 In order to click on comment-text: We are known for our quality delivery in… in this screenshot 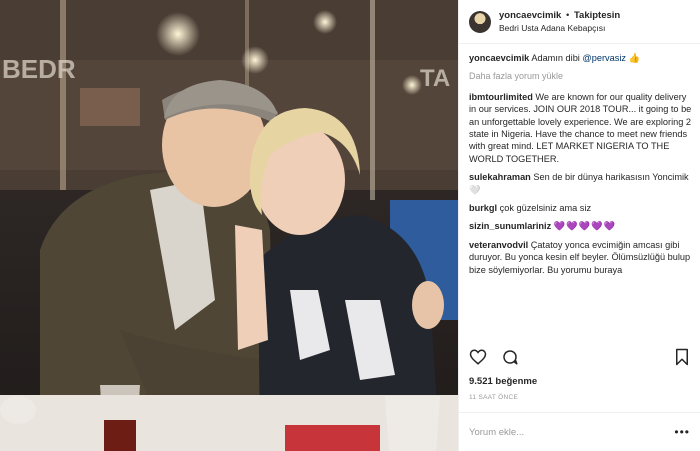, I will do `click(580, 127)`.